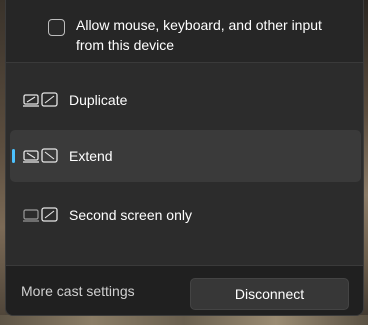 Image resolution: width=368 pixels, height=325 pixels. What do you see at coordinates (13, 156) in the screenshot?
I see `selected-indicator` at bounding box center [13, 156].